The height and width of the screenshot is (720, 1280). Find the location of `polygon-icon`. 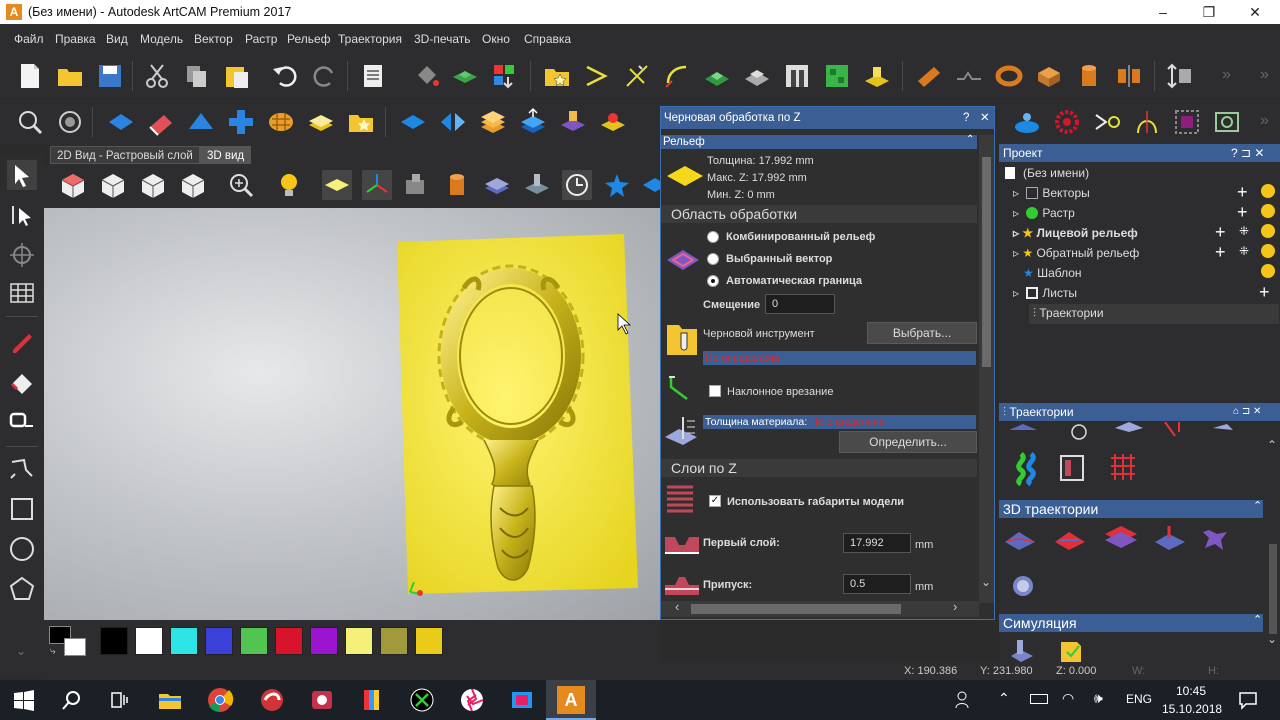

polygon-icon is located at coordinates (22, 589).